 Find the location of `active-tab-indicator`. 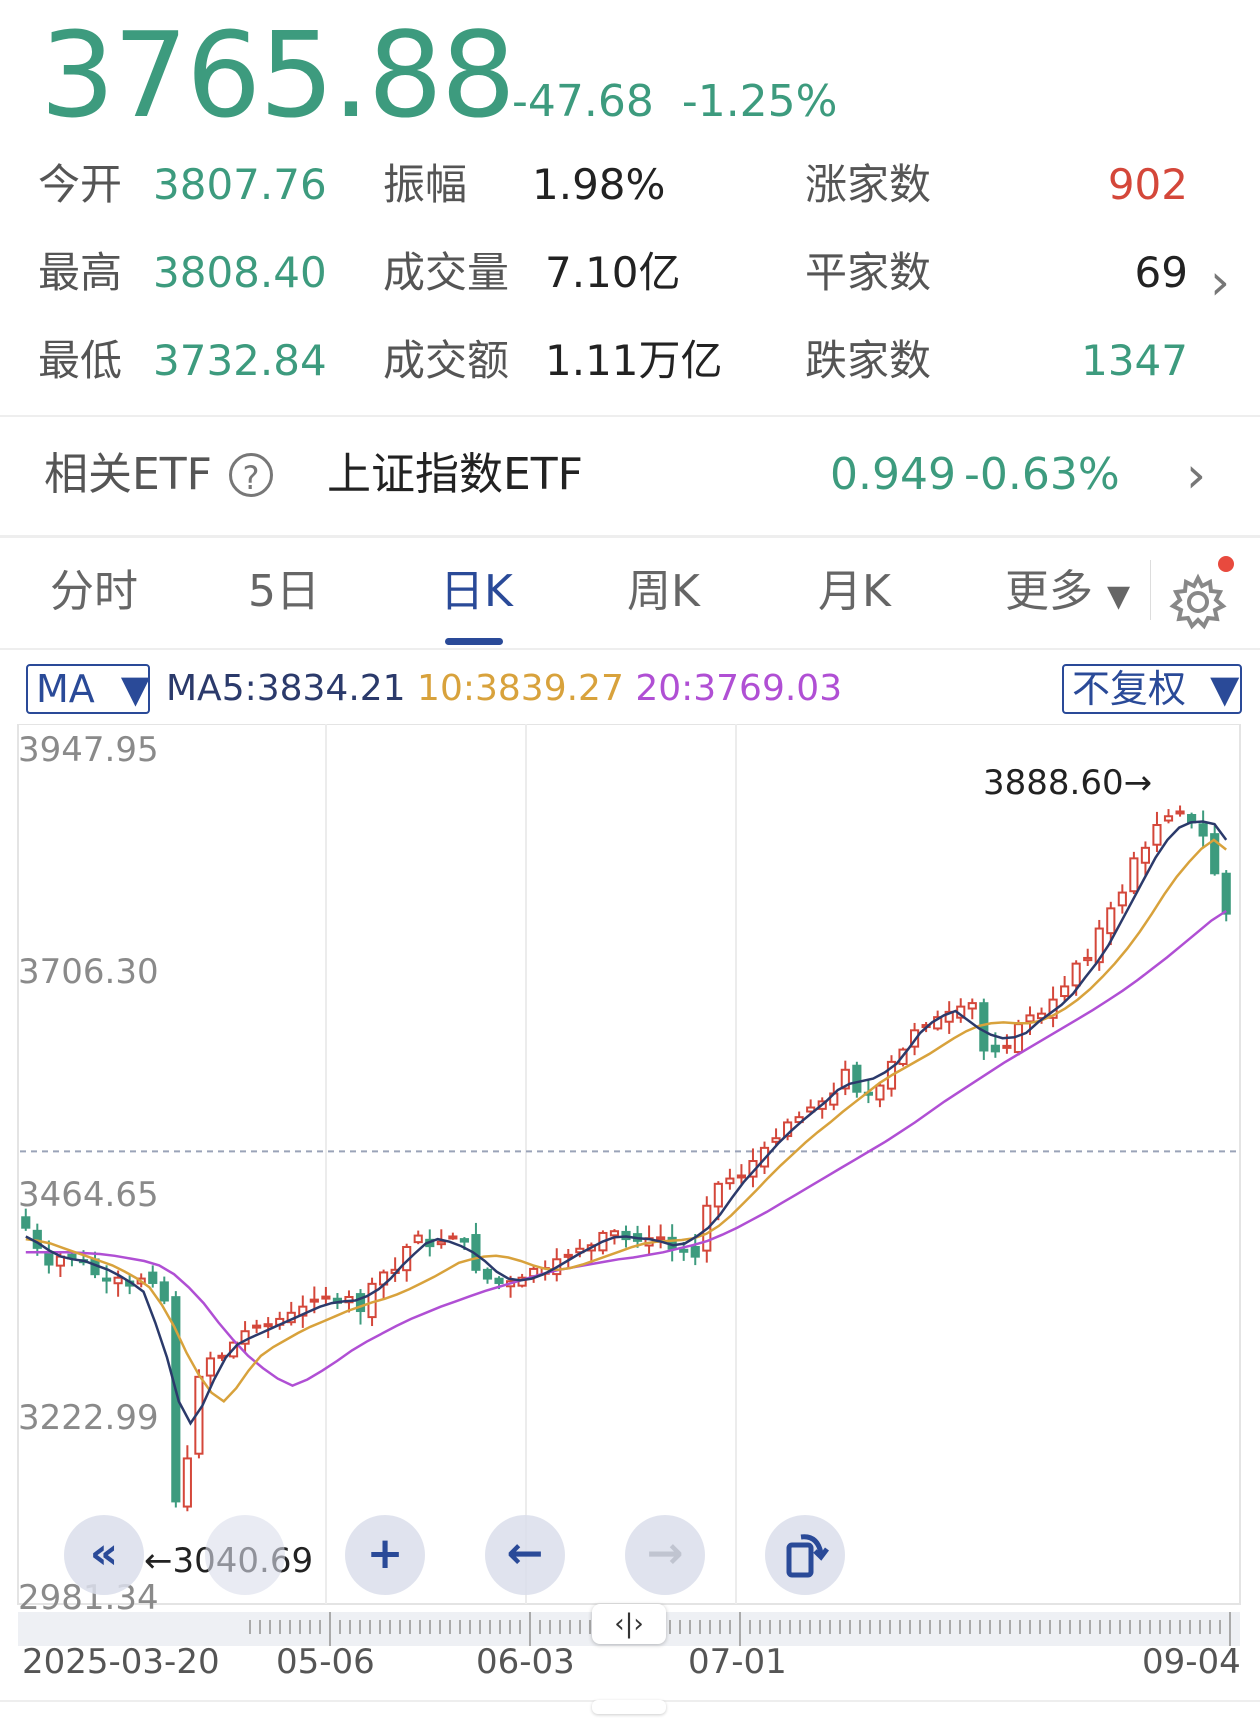

active-tab-indicator is located at coordinates (474, 641).